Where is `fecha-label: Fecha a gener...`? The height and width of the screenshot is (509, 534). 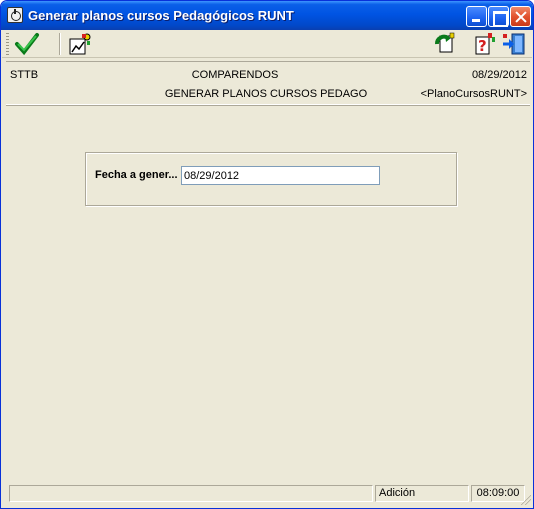 fecha-label: Fecha a gener... is located at coordinates (136, 175).